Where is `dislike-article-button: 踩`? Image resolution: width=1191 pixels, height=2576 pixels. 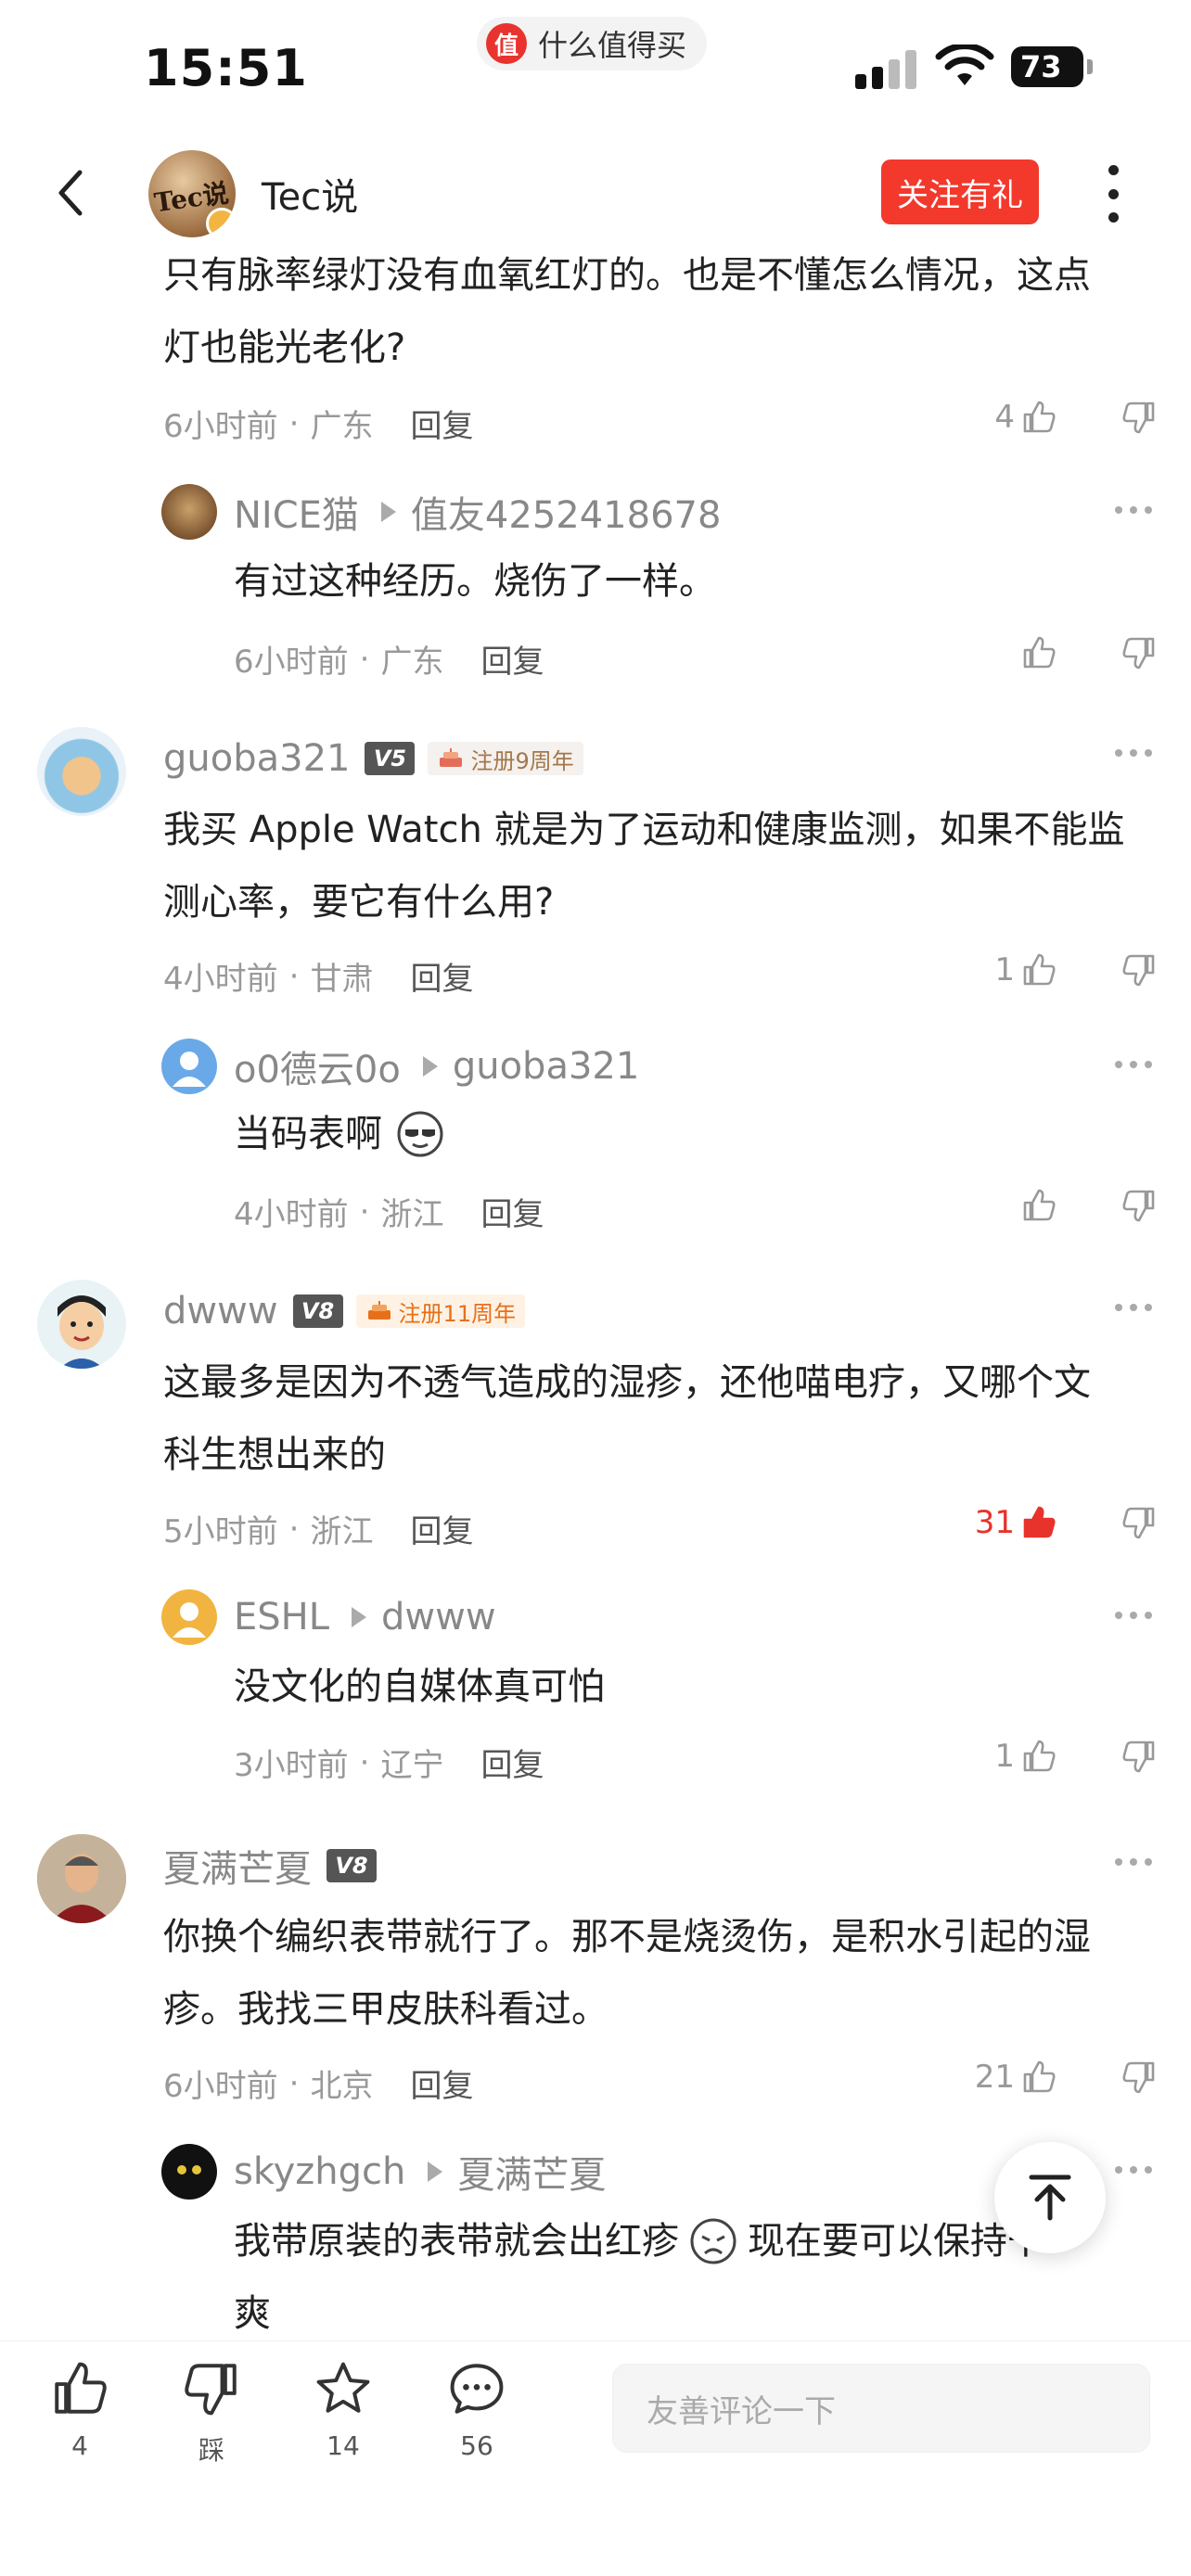
dislike-article-button: 踩 is located at coordinates (211, 2413).